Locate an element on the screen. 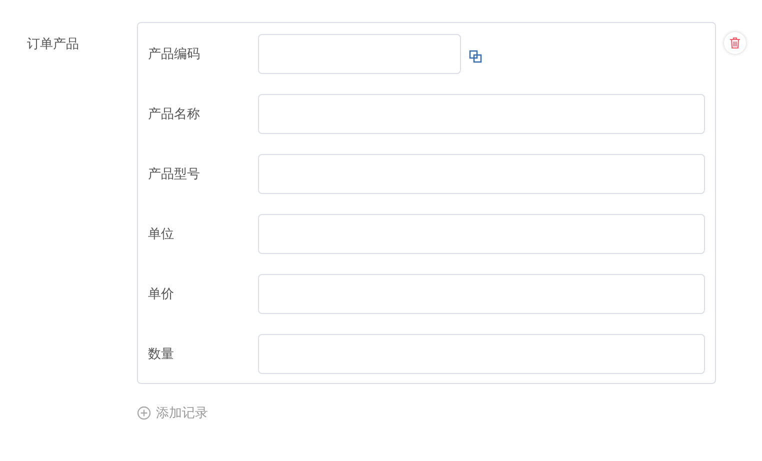  trash-icon is located at coordinates (735, 43).